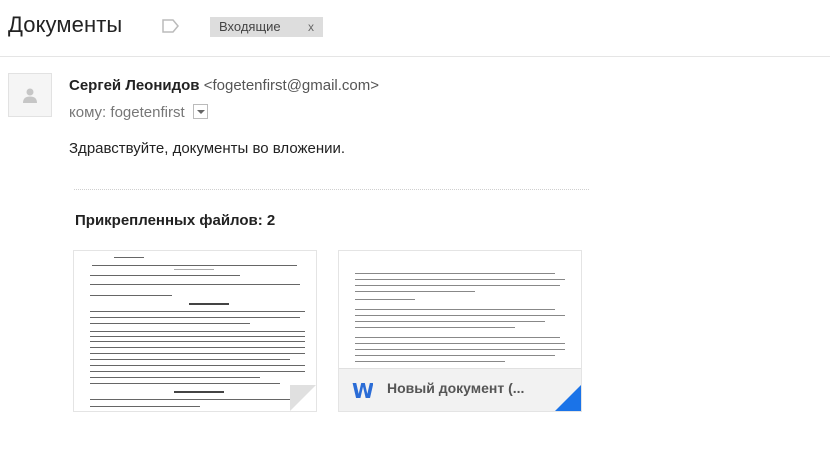 The image size is (830, 458). I want to click on person-icon, so click(30, 95).